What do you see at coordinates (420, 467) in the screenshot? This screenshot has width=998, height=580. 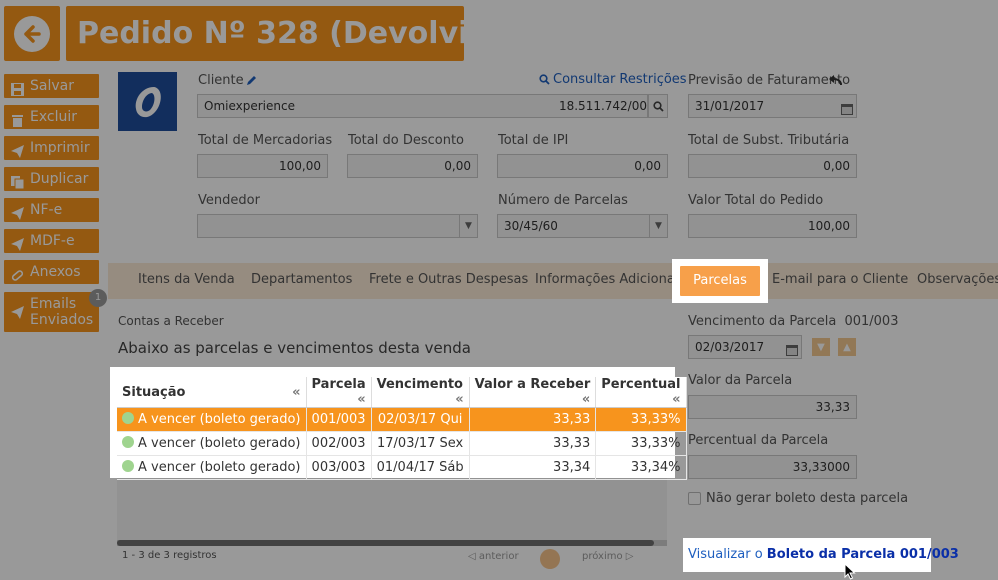 I see `cell-vencimento: 01/04/17 Sáb` at bounding box center [420, 467].